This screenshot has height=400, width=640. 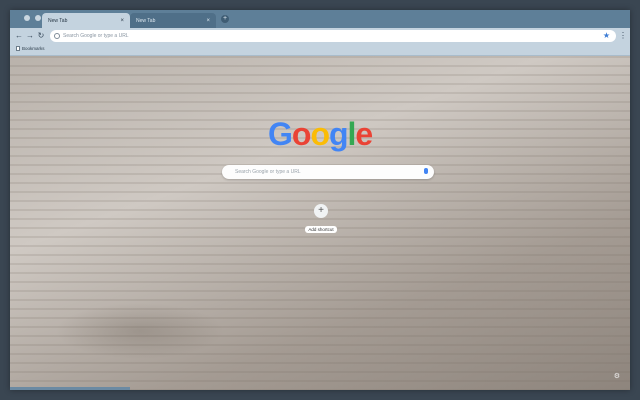 I want to click on bookmarks-bar: Bookmarks, so click(x=320, y=50).